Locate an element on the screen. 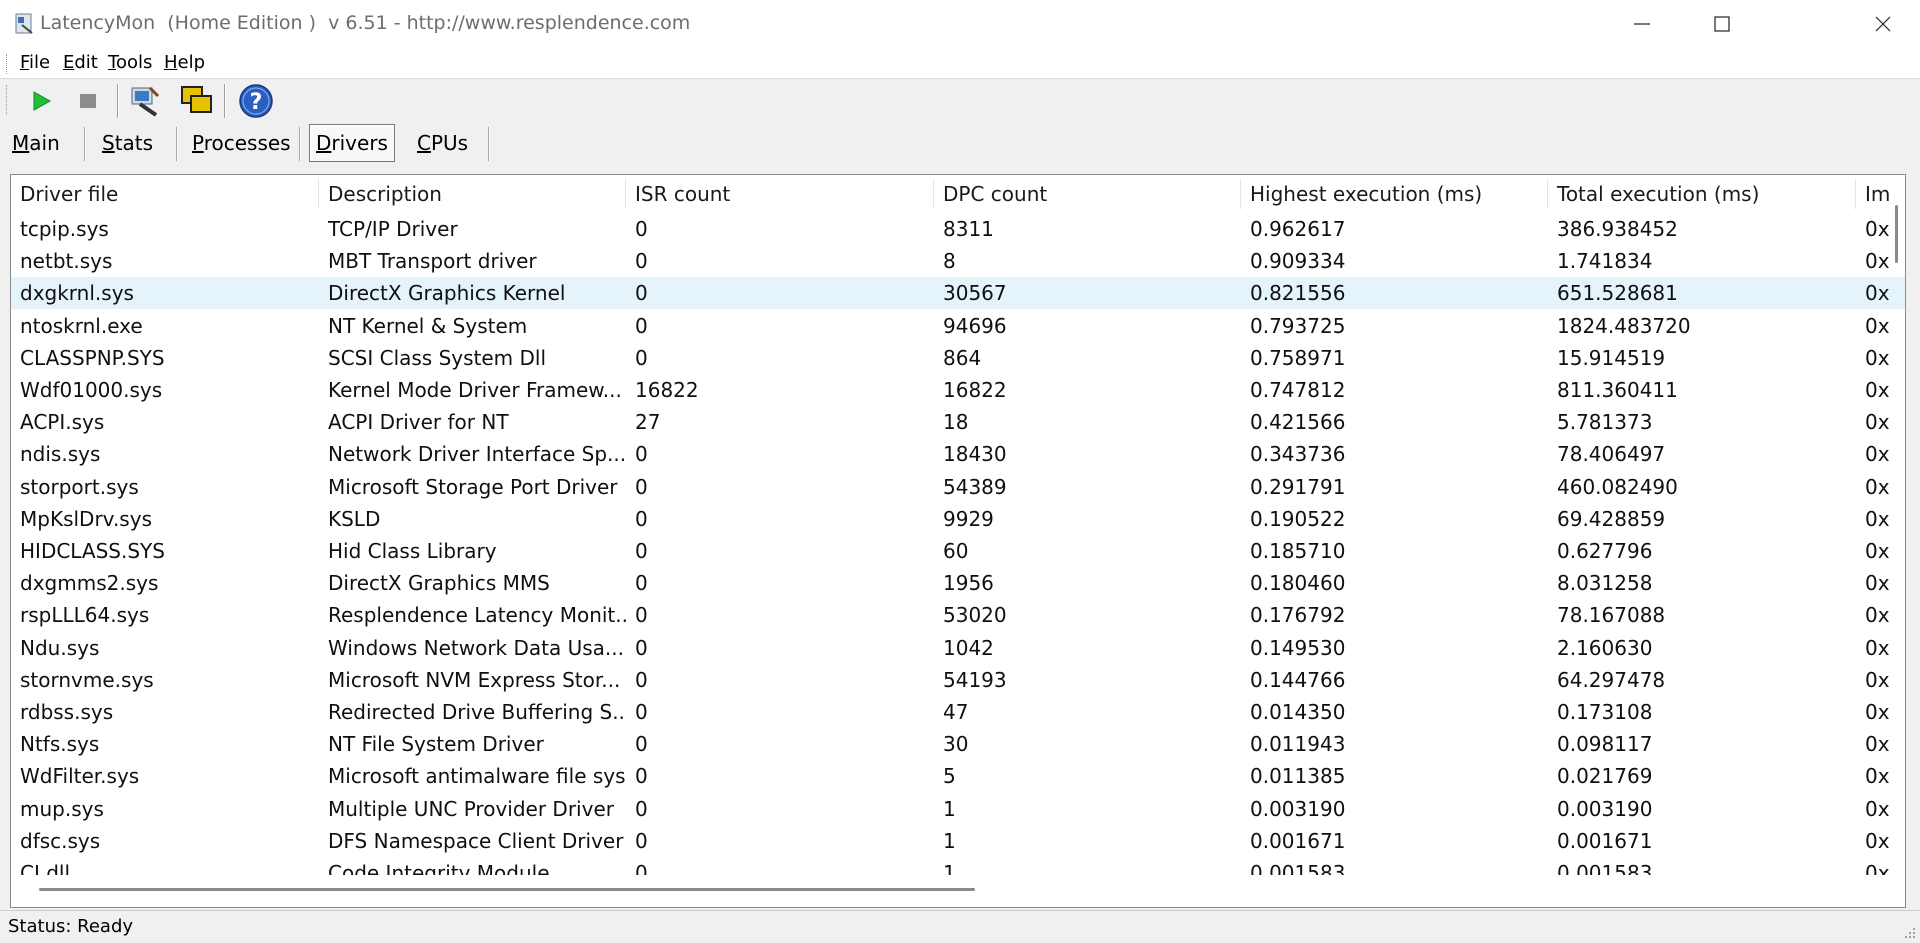 Image resolution: width=1920 pixels, height=943 pixels. driver-tool-icon is located at coordinates (145, 101).